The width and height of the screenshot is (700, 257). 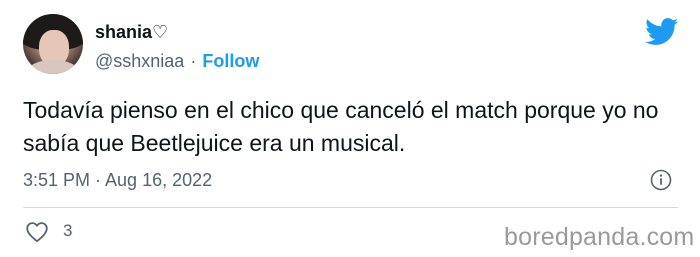 What do you see at coordinates (53, 67) in the screenshot?
I see `avatar-shoulder` at bounding box center [53, 67].